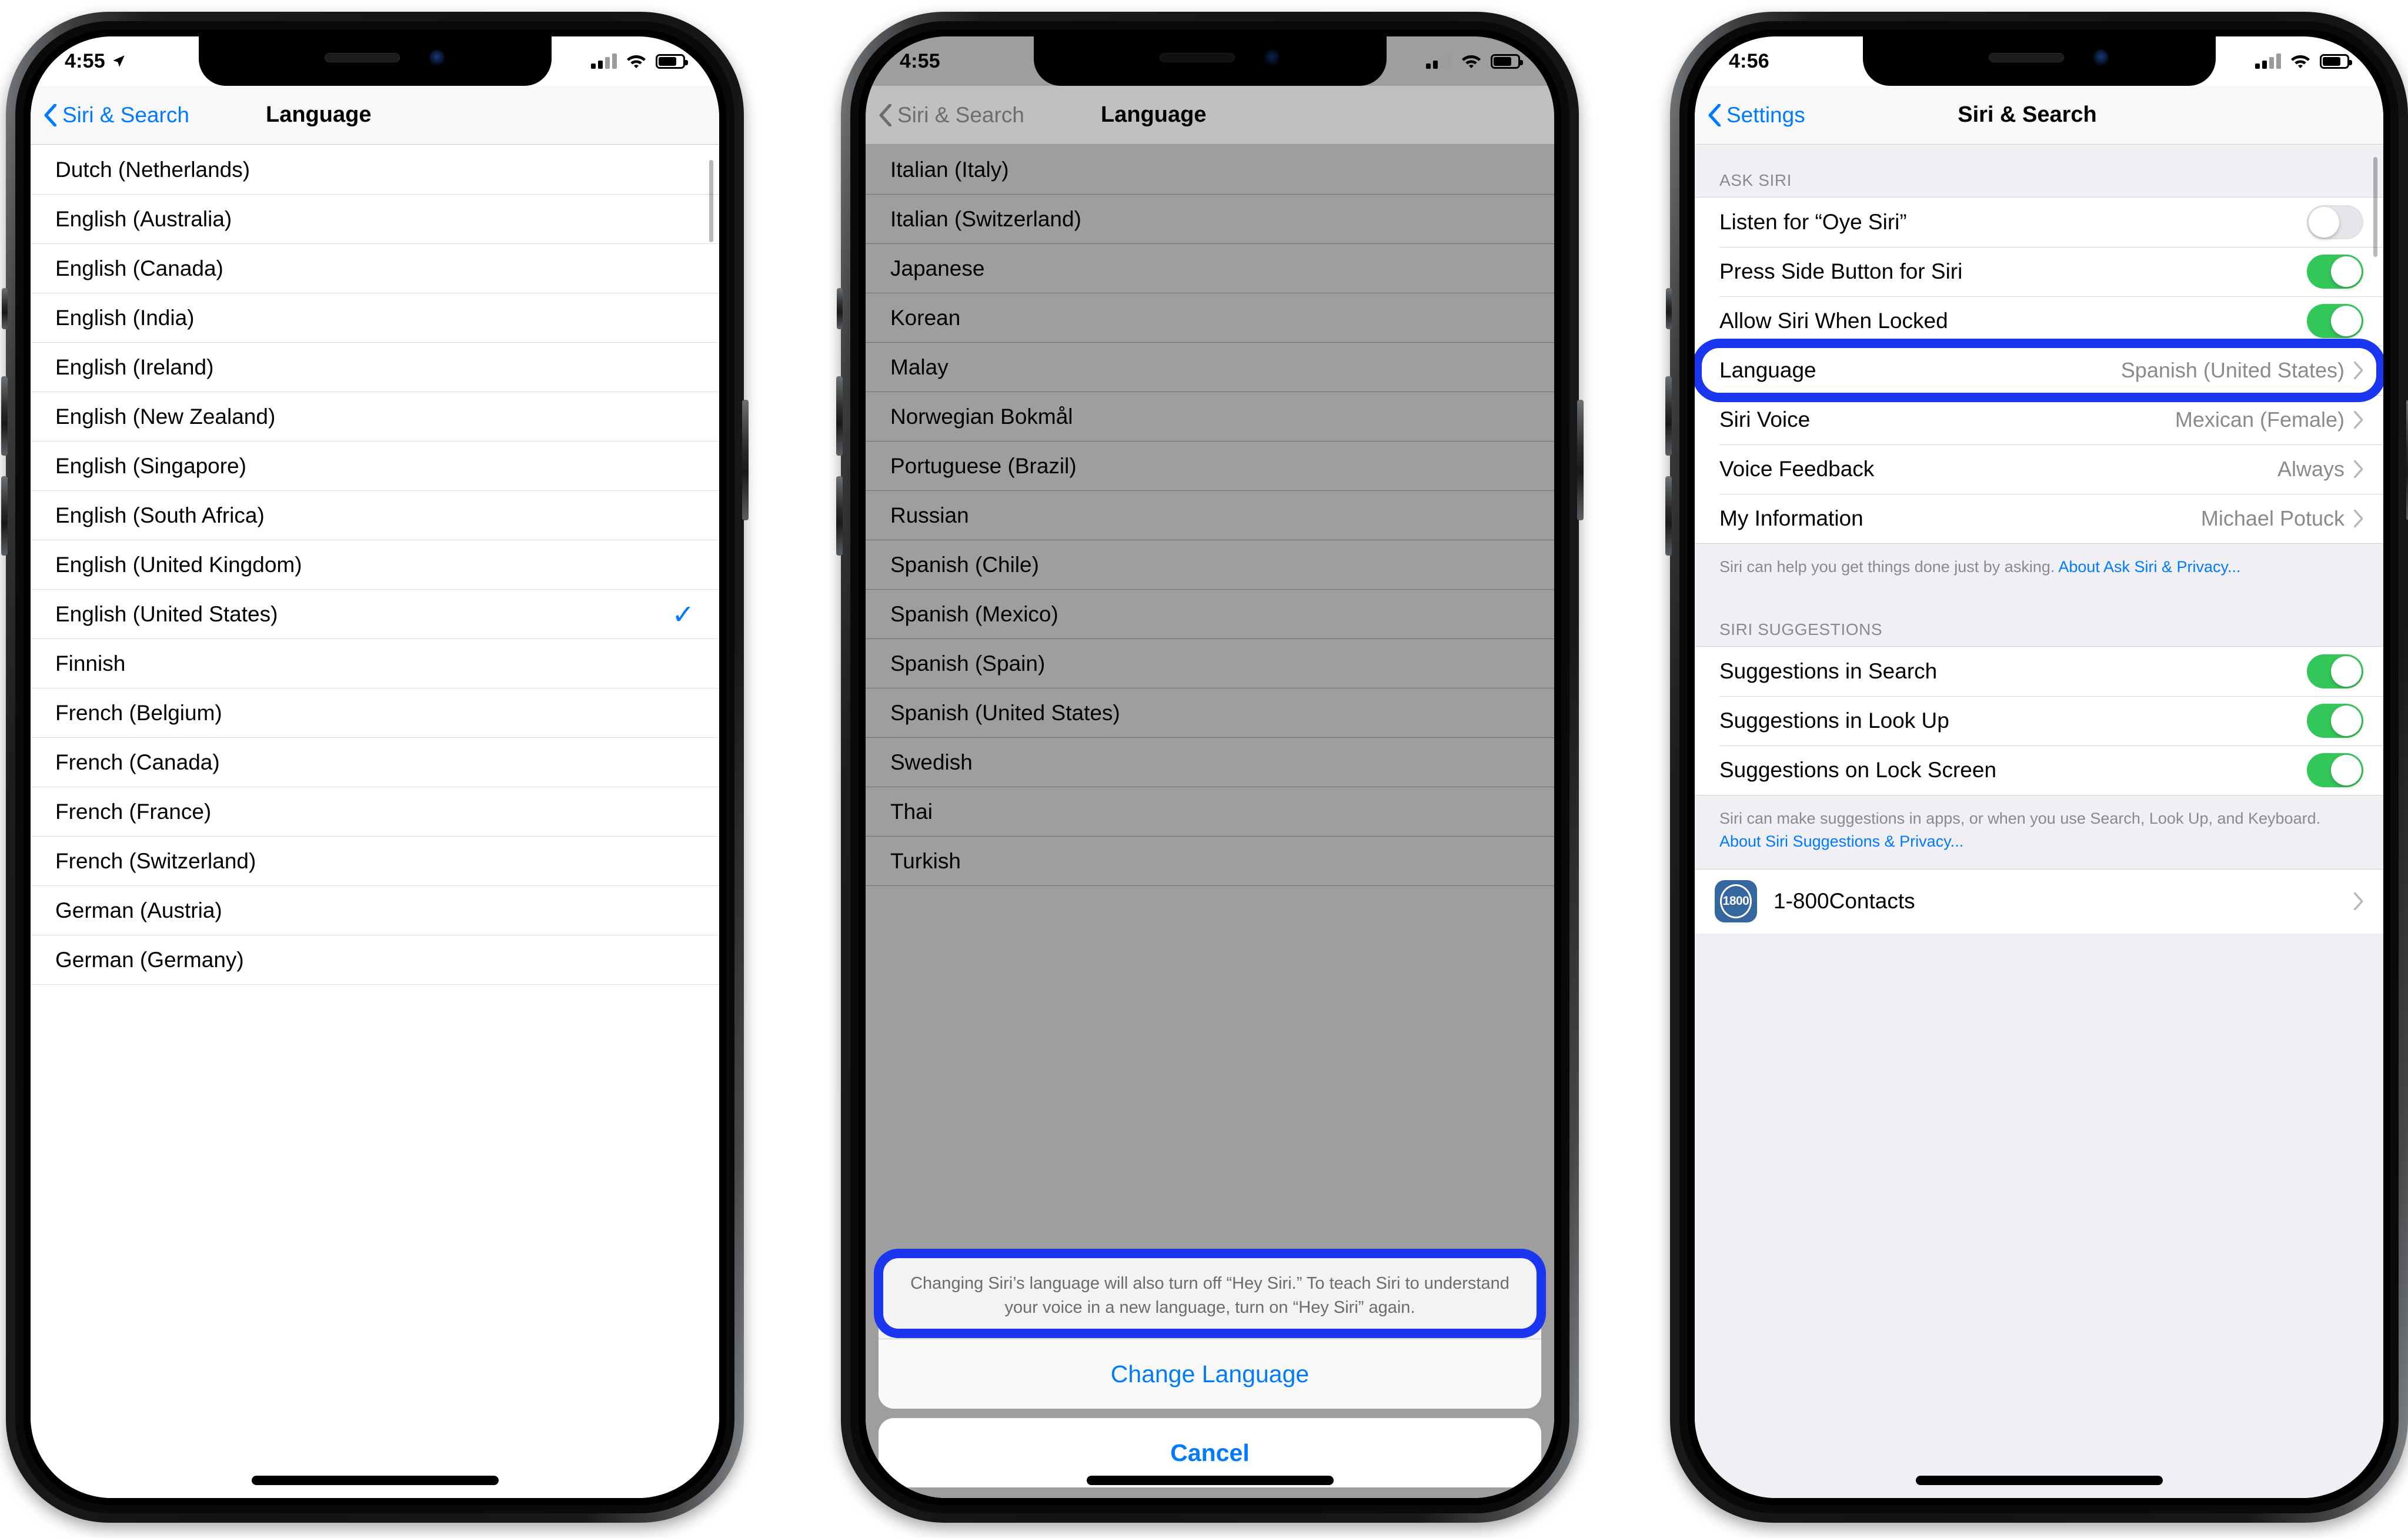  I want to click on app-icon: 1800, so click(1736, 902).